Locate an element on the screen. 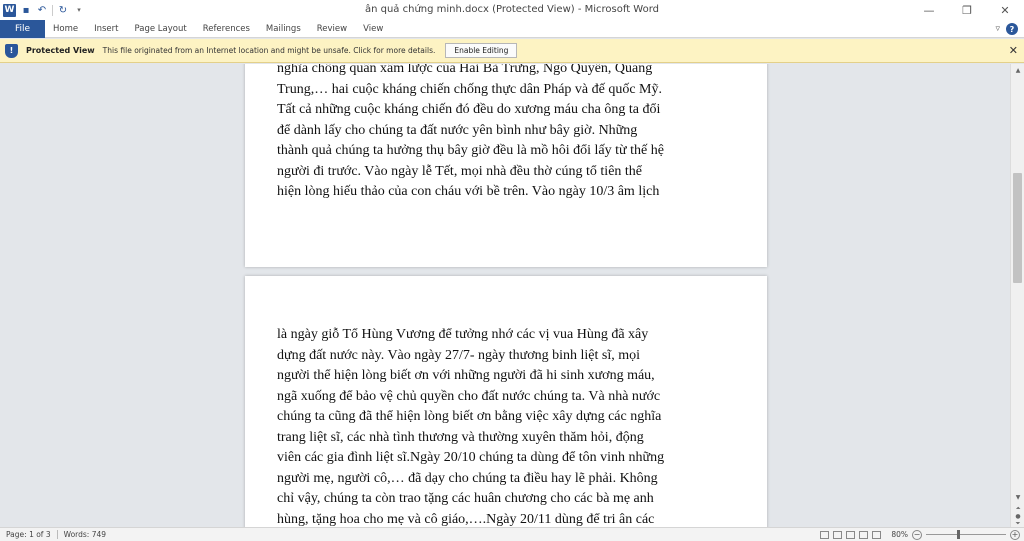 The width and height of the screenshot is (1024, 541). tab-view: View is located at coordinates (373, 29).